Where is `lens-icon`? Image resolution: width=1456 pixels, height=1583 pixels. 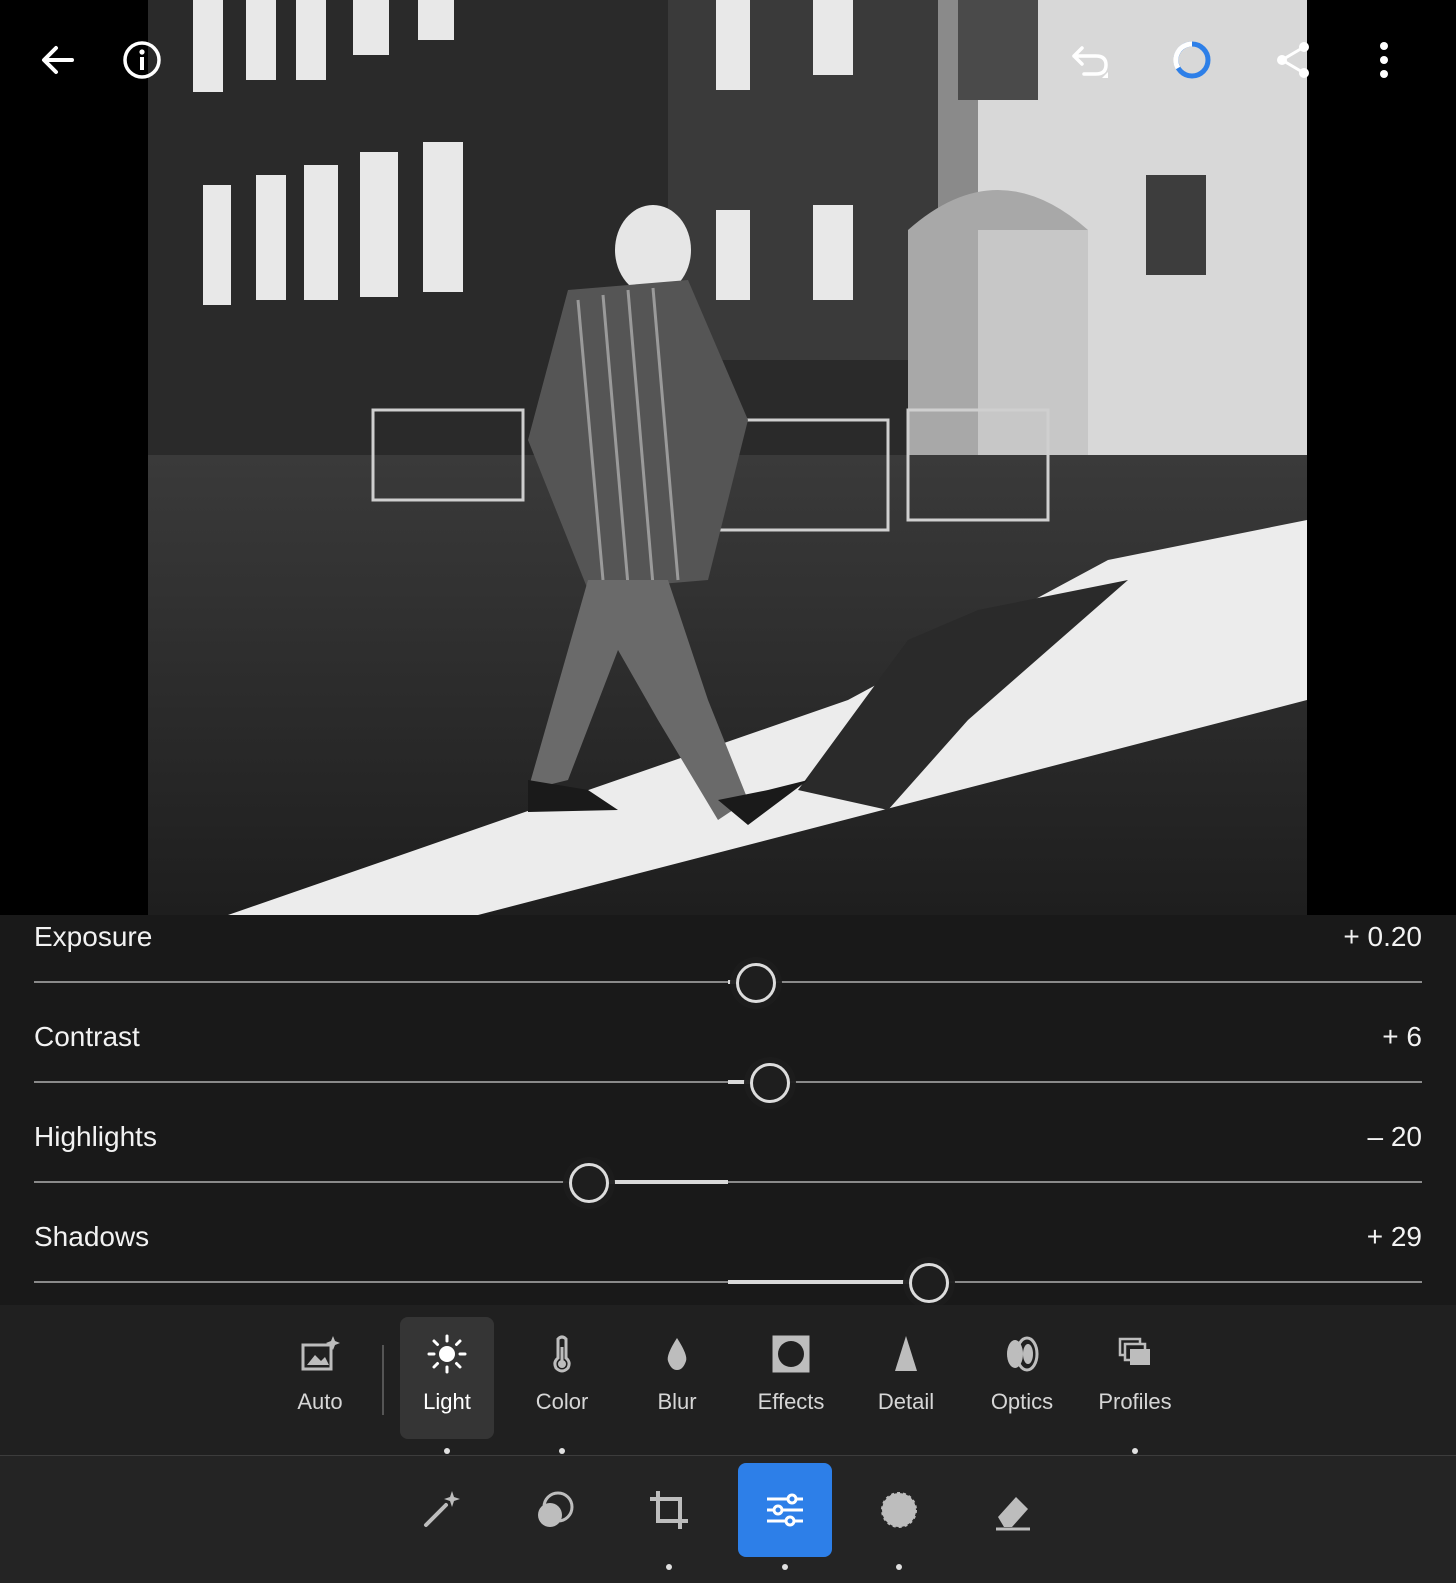 lens-icon is located at coordinates (1023, 1354).